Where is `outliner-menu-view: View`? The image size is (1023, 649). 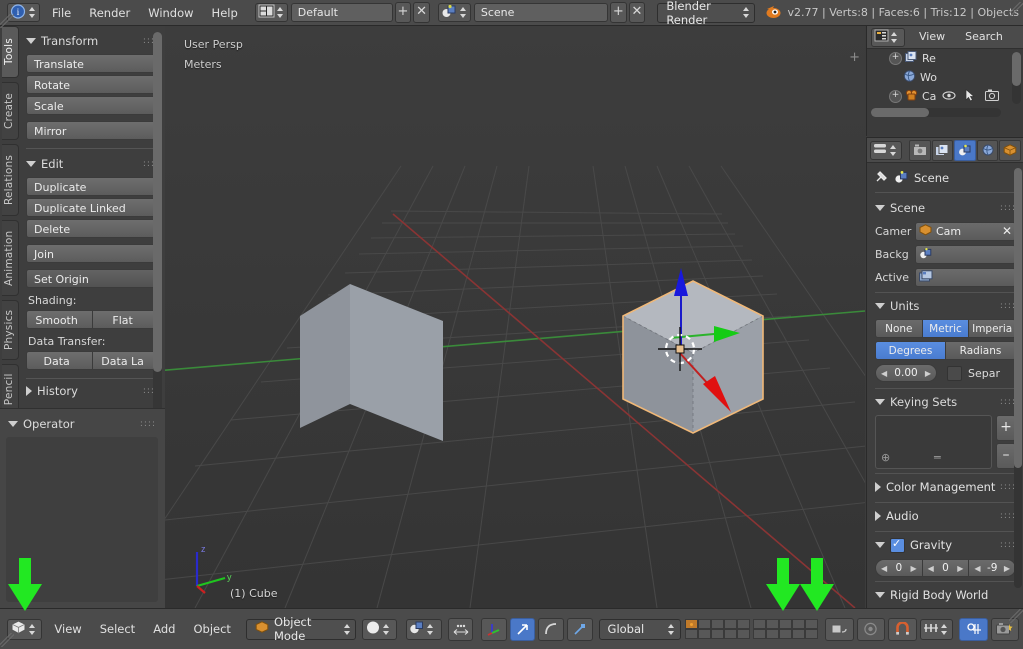
outliner-menu-view: View is located at coordinates (932, 37).